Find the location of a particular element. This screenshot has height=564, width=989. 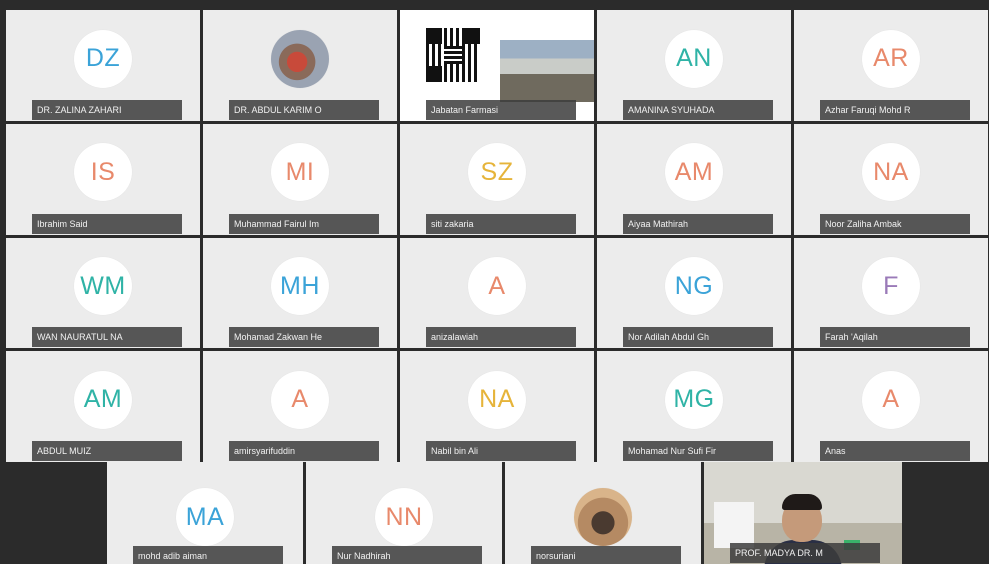

participant-name: DR. ABDUL KARIM O is located at coordinates (304, 109).